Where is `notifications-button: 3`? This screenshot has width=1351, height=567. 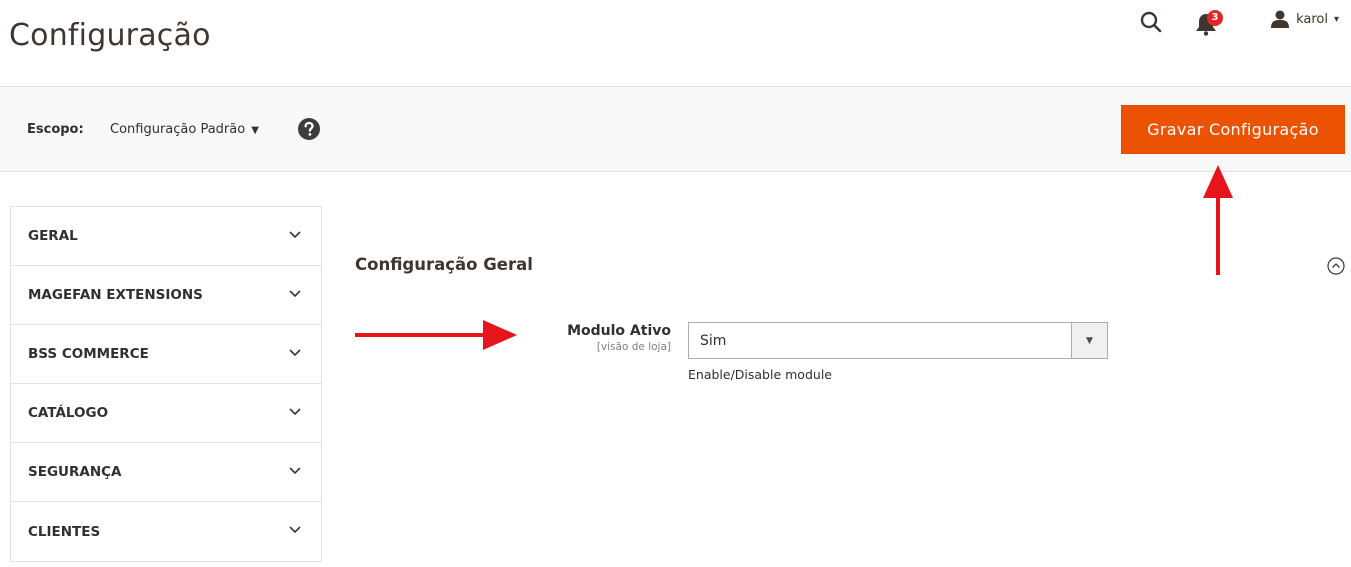
notifications-button: 3 is located at coordinates (1210, 23).